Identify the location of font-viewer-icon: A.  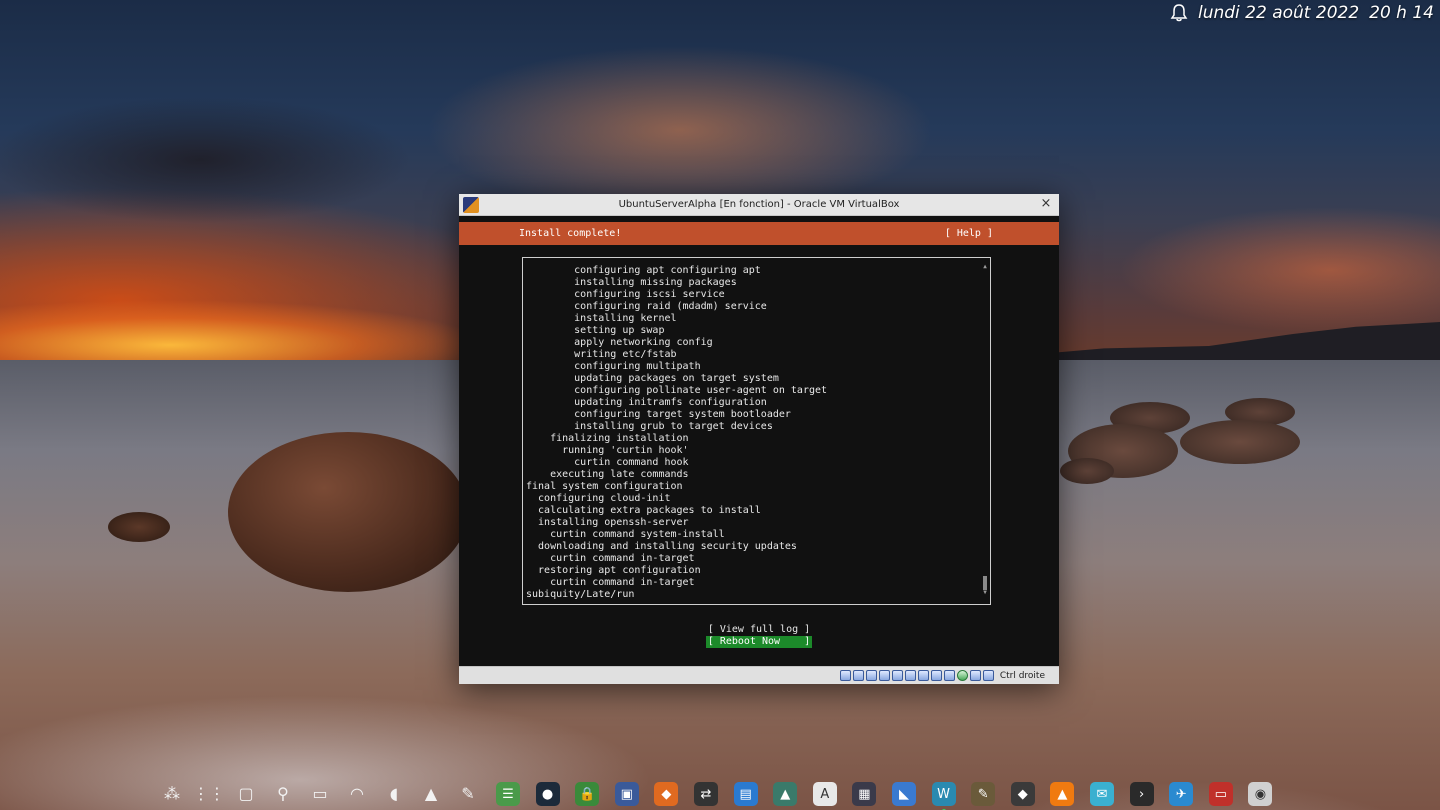
(824, 794).